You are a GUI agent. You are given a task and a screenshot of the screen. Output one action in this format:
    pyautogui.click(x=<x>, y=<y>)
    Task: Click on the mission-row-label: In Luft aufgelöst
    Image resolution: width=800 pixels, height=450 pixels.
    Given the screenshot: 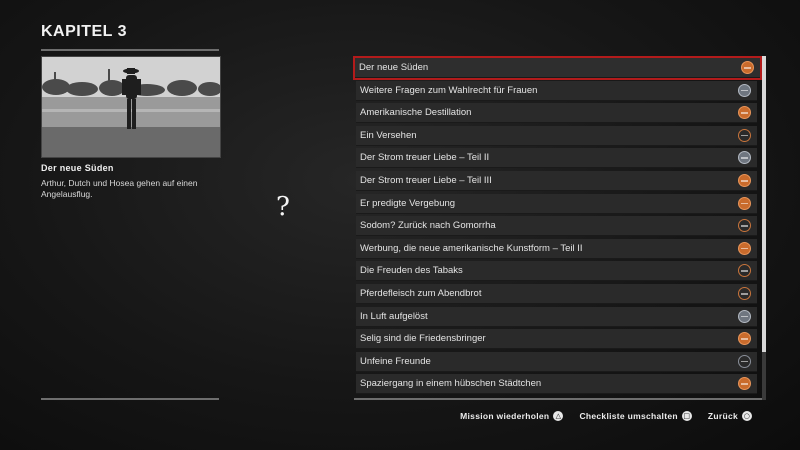 What is the action you would take?
    pyautogui.click(x=394, y=316)
    